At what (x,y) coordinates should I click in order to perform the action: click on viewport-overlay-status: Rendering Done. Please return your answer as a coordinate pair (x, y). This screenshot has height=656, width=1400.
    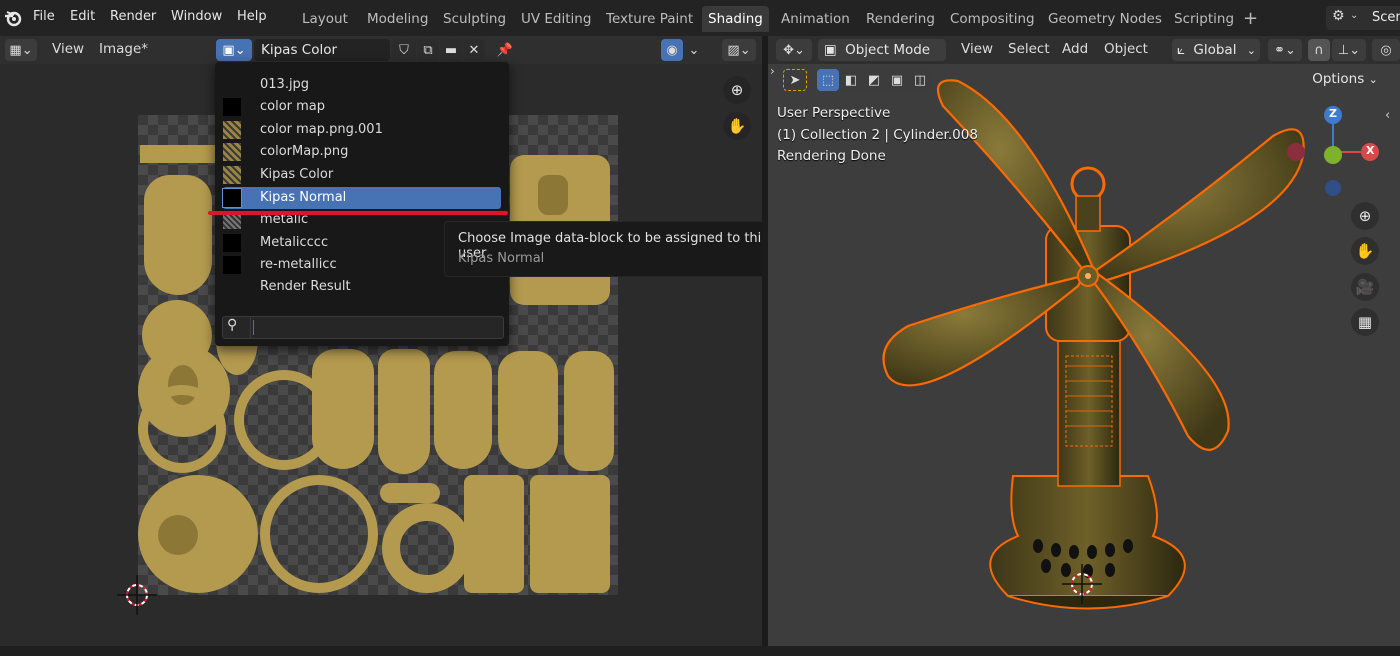
    Looking at the image, I should click on (831, 156).